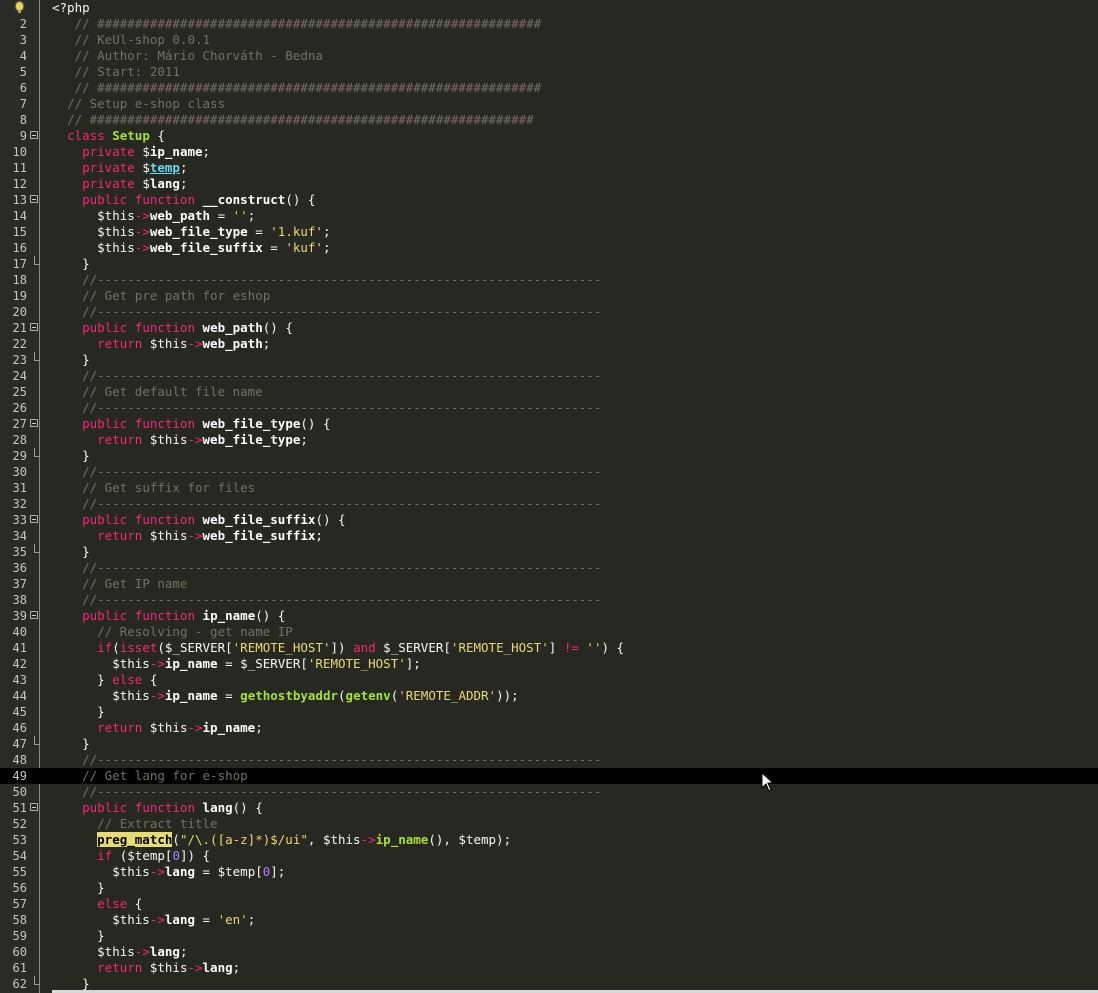 The height and width of the screenshot is (993, 1098). What do you see at coordinates (119, 184) in the screenshot?
I see `line-code: private $lang;` at bounding box center [119, 184].